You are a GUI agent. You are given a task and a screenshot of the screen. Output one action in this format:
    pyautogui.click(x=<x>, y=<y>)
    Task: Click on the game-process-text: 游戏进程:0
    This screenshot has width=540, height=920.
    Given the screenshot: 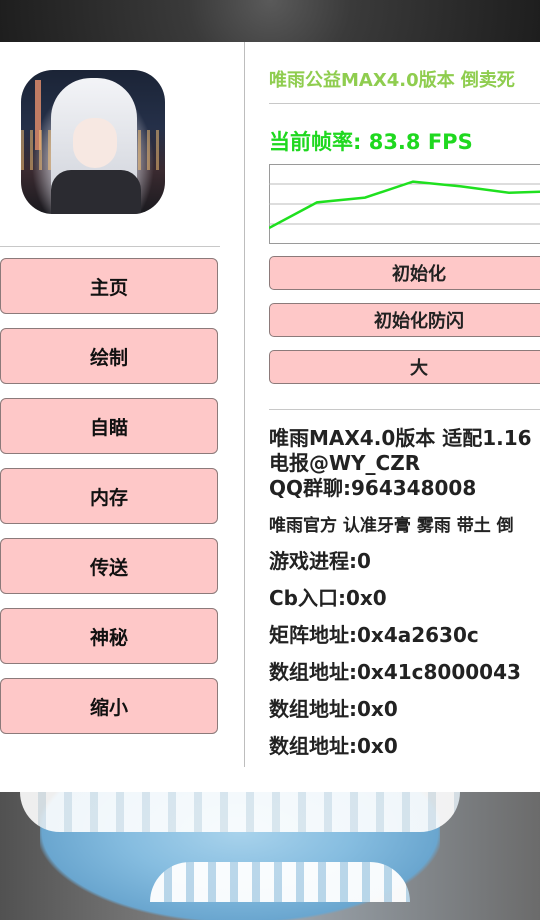 What is the action you would take?
    pyautogui.click(x=320, y=561)
    